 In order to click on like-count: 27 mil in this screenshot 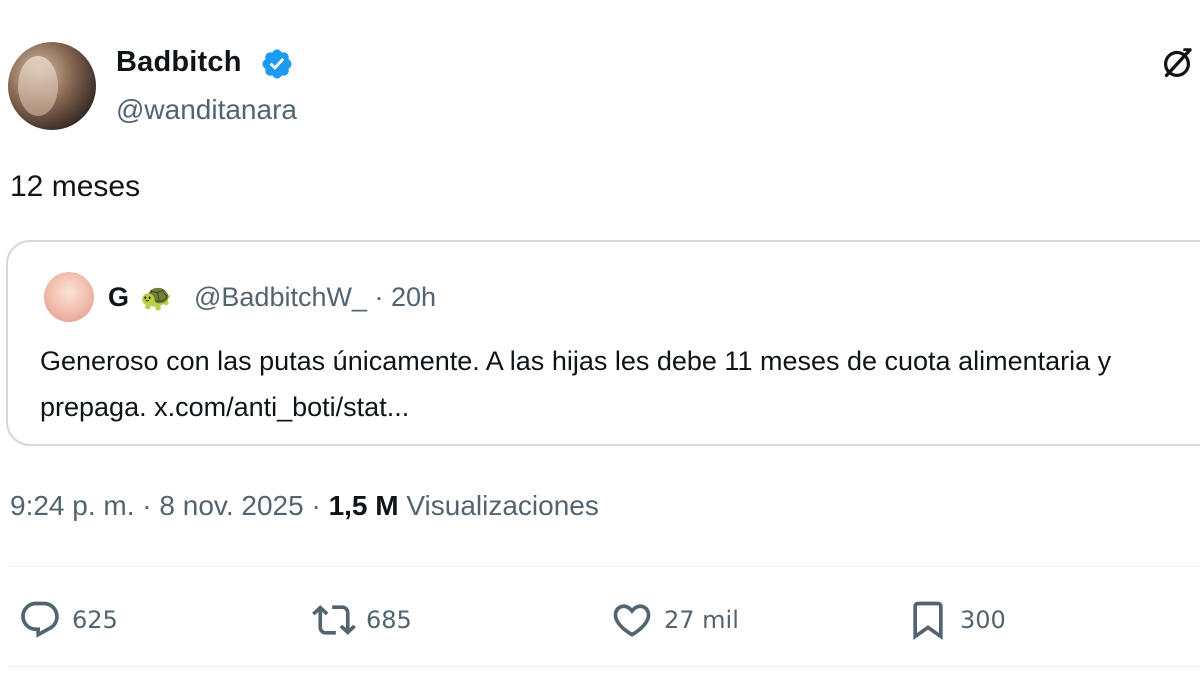, I will do `click(701, 620)`.